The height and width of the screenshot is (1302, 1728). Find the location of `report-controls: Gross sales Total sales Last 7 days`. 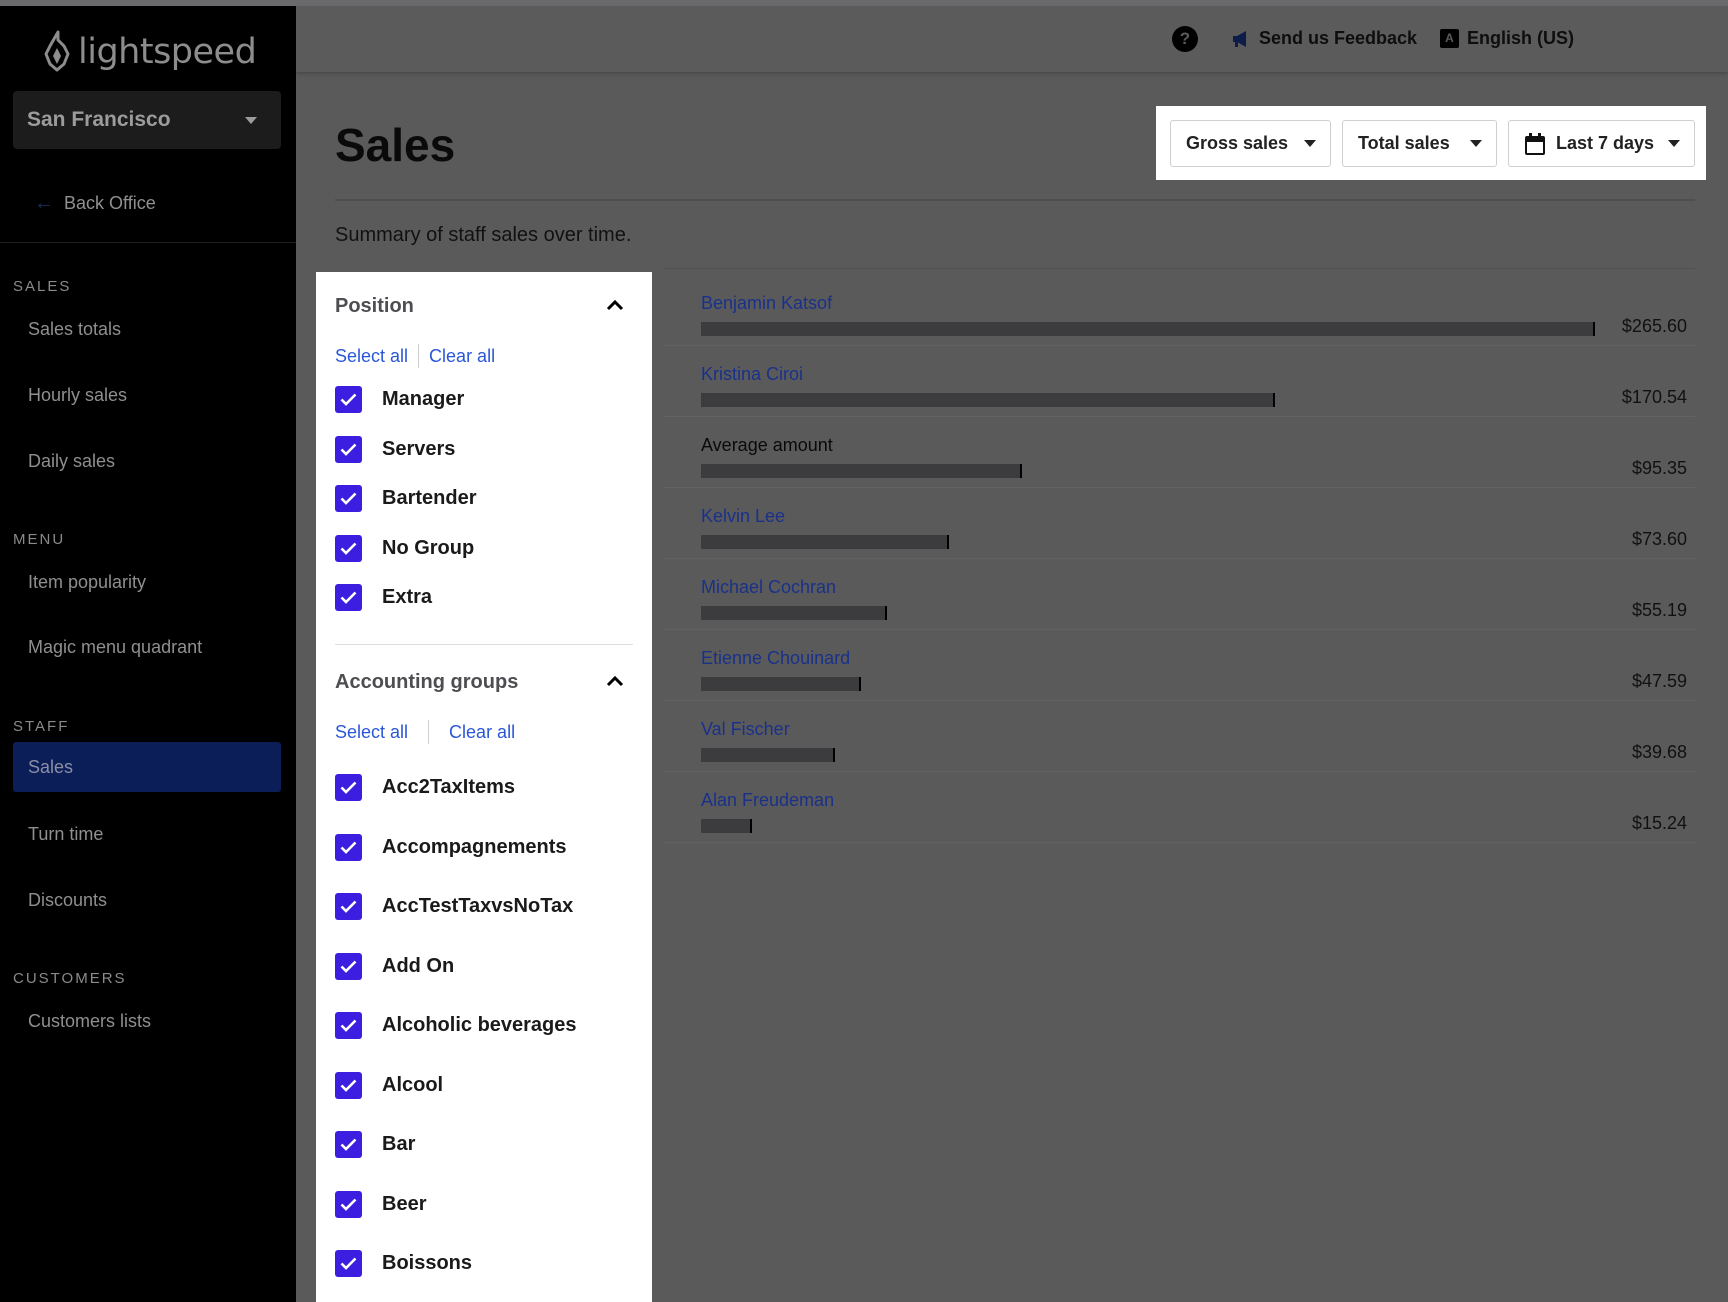

report-controls: Gross sales Total sales Last 7 days is located at coordinates (1431, 143).